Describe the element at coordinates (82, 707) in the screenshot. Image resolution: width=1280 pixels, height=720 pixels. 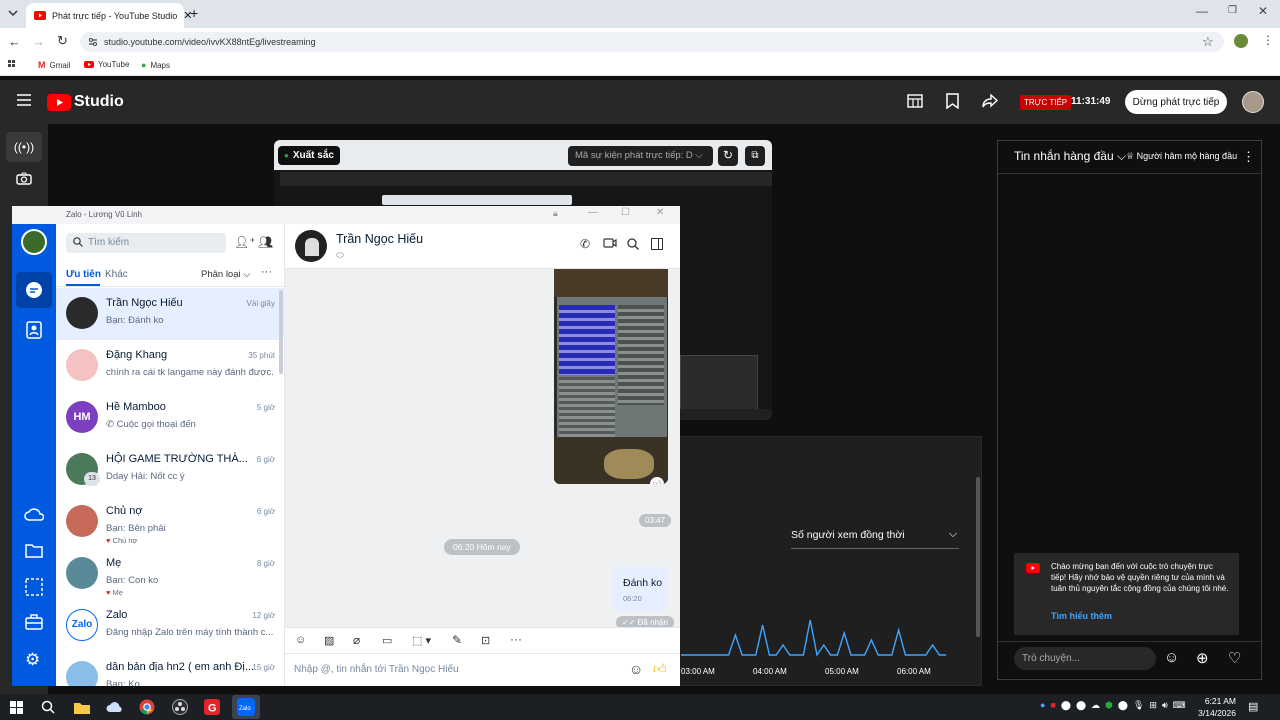
I see `file-explorer-icon` at that location.